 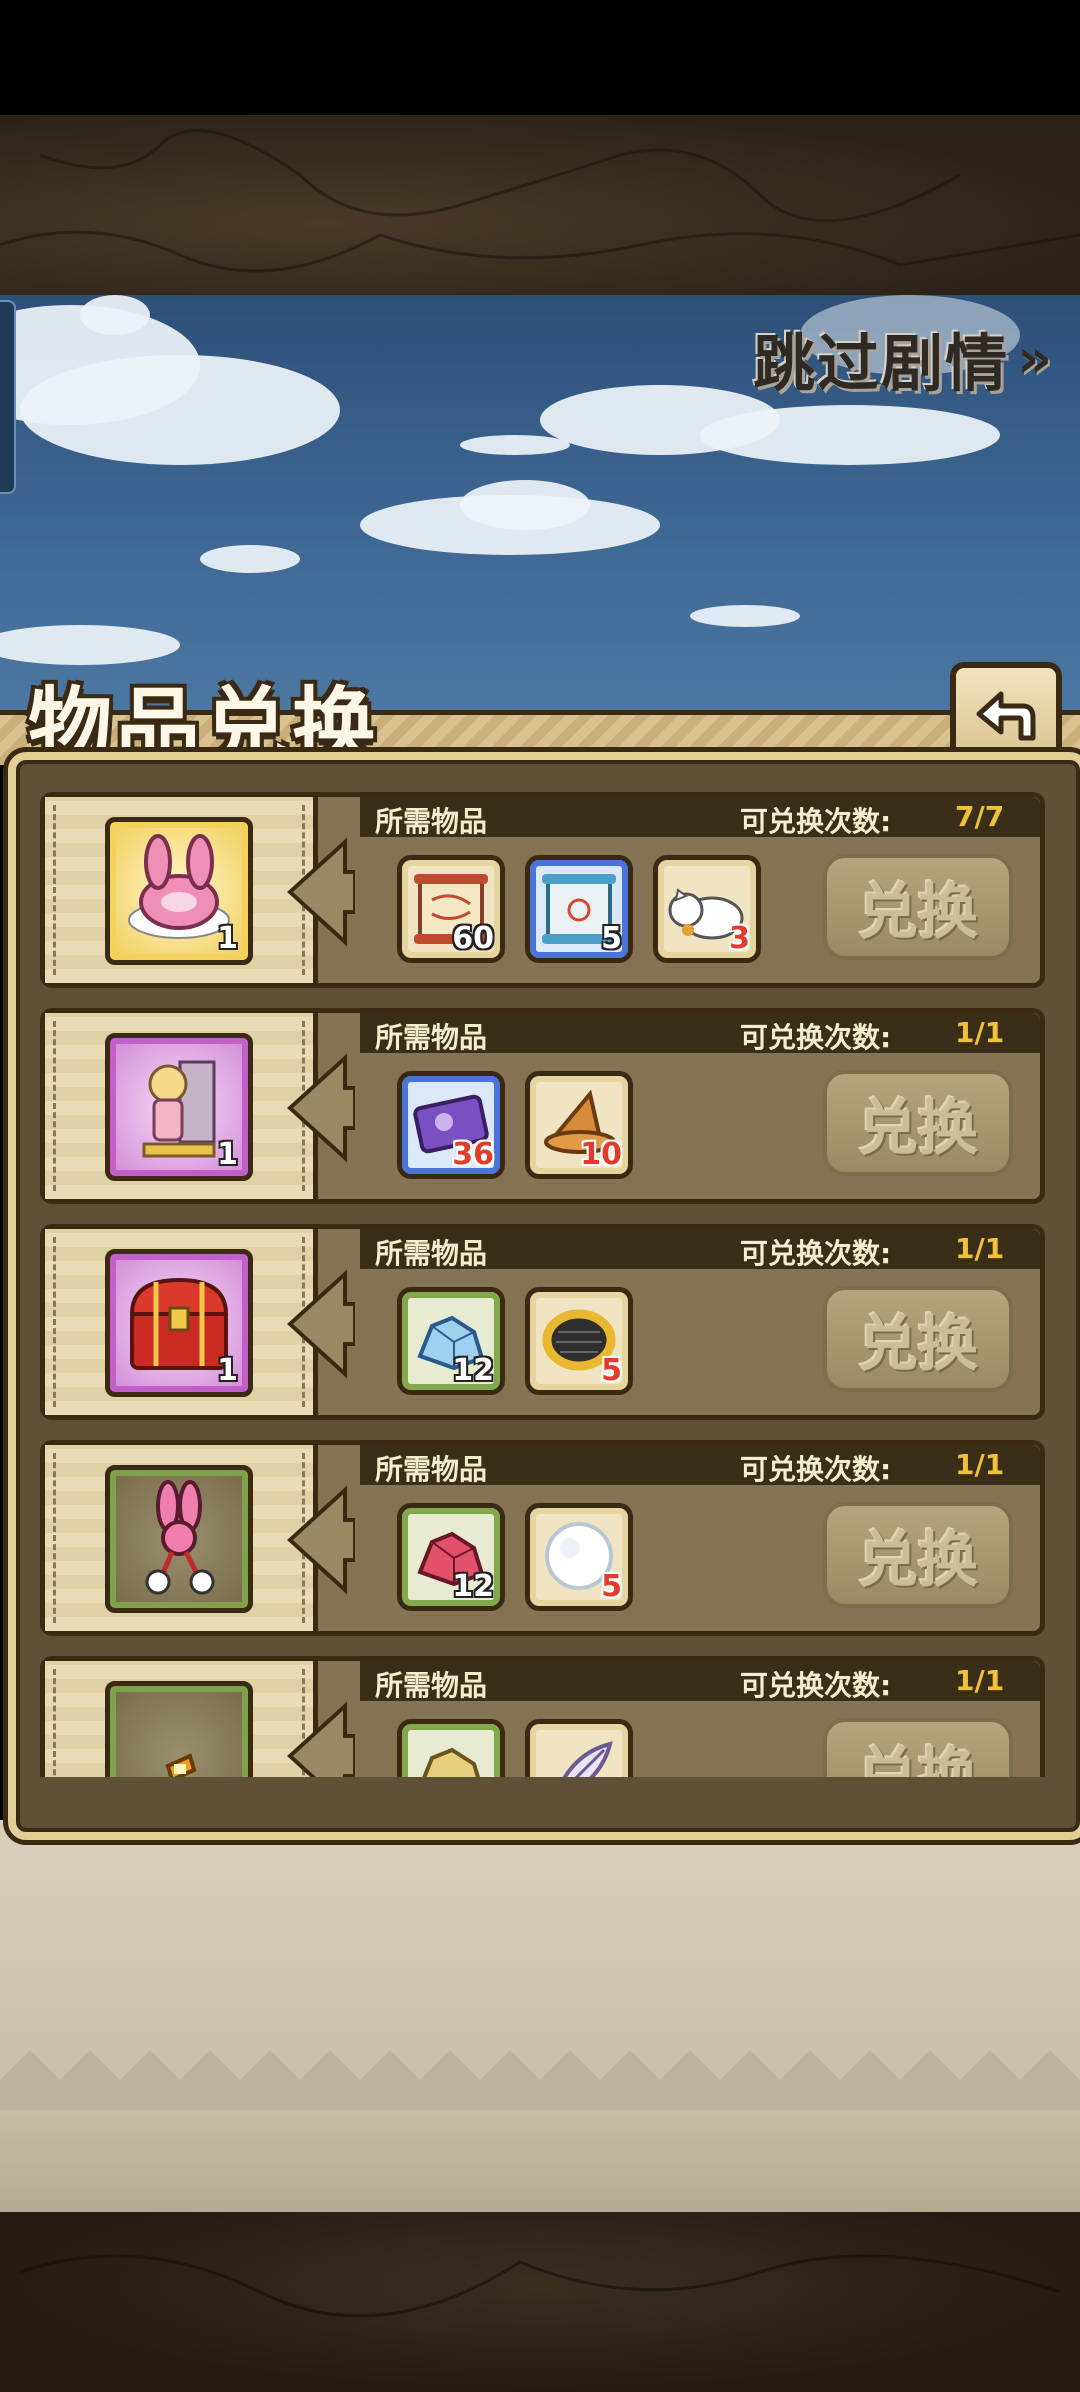 I want to click on cost-item: 10, so click(x=579, y=1125).